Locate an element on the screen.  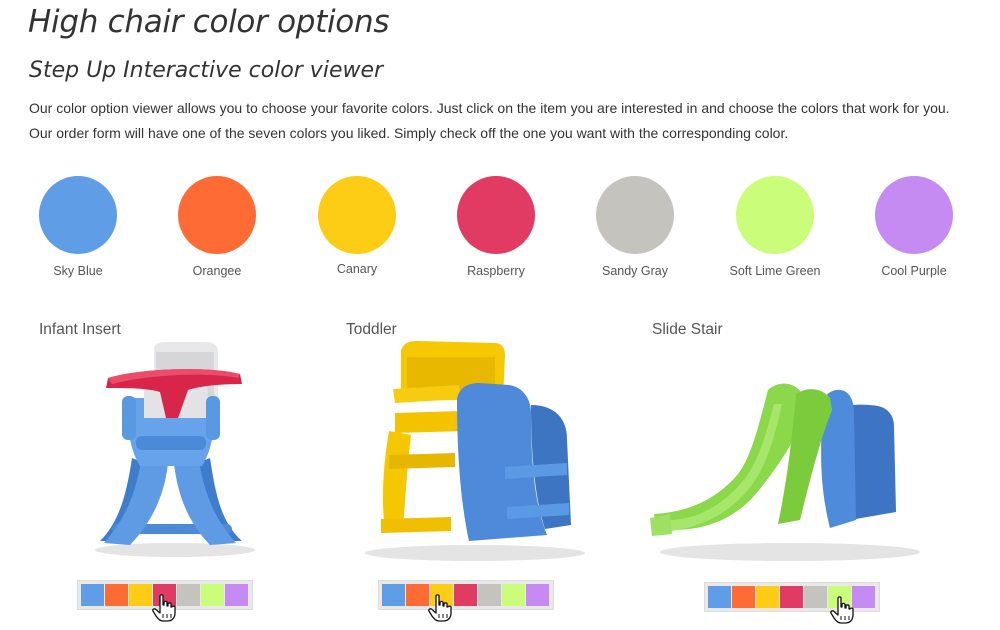
color-label-sandy-gray: Sandy Gray is located at coordinates (634, 271).